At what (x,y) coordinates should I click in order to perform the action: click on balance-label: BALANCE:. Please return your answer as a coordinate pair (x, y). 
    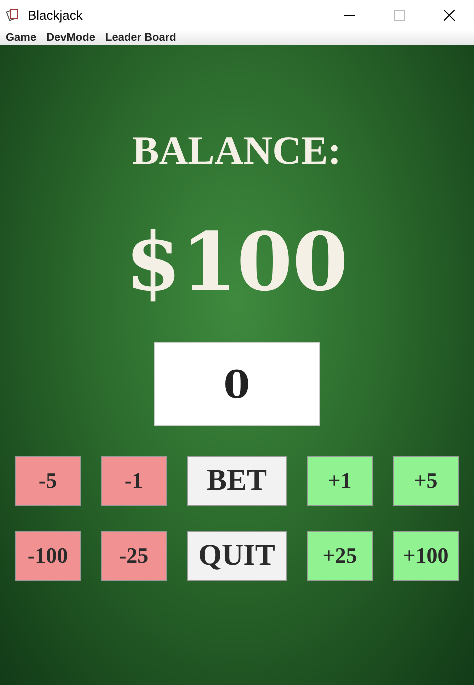
    Looking at the image, I should click on (237, 150).